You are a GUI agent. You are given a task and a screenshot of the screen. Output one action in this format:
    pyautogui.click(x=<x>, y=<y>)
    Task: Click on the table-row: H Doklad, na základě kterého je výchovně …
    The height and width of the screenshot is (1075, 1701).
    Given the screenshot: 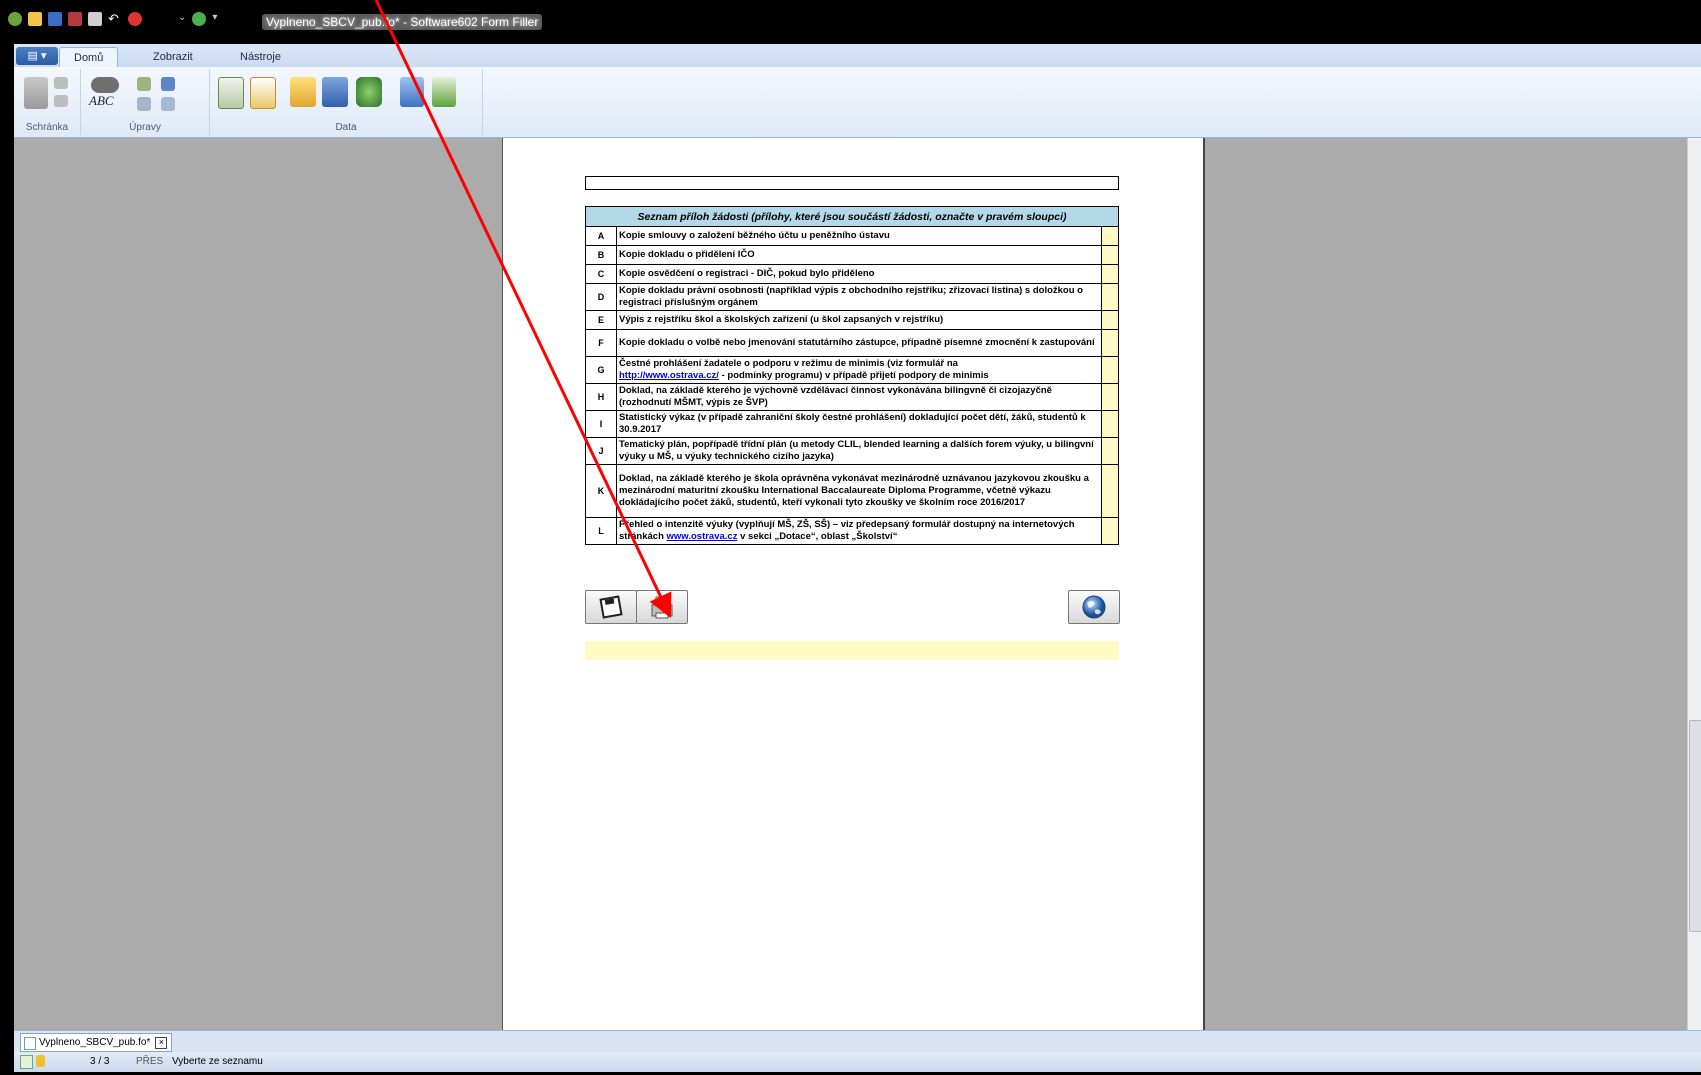 What is the action you would take?
    pyautogui.click(x=852, y=397)
    